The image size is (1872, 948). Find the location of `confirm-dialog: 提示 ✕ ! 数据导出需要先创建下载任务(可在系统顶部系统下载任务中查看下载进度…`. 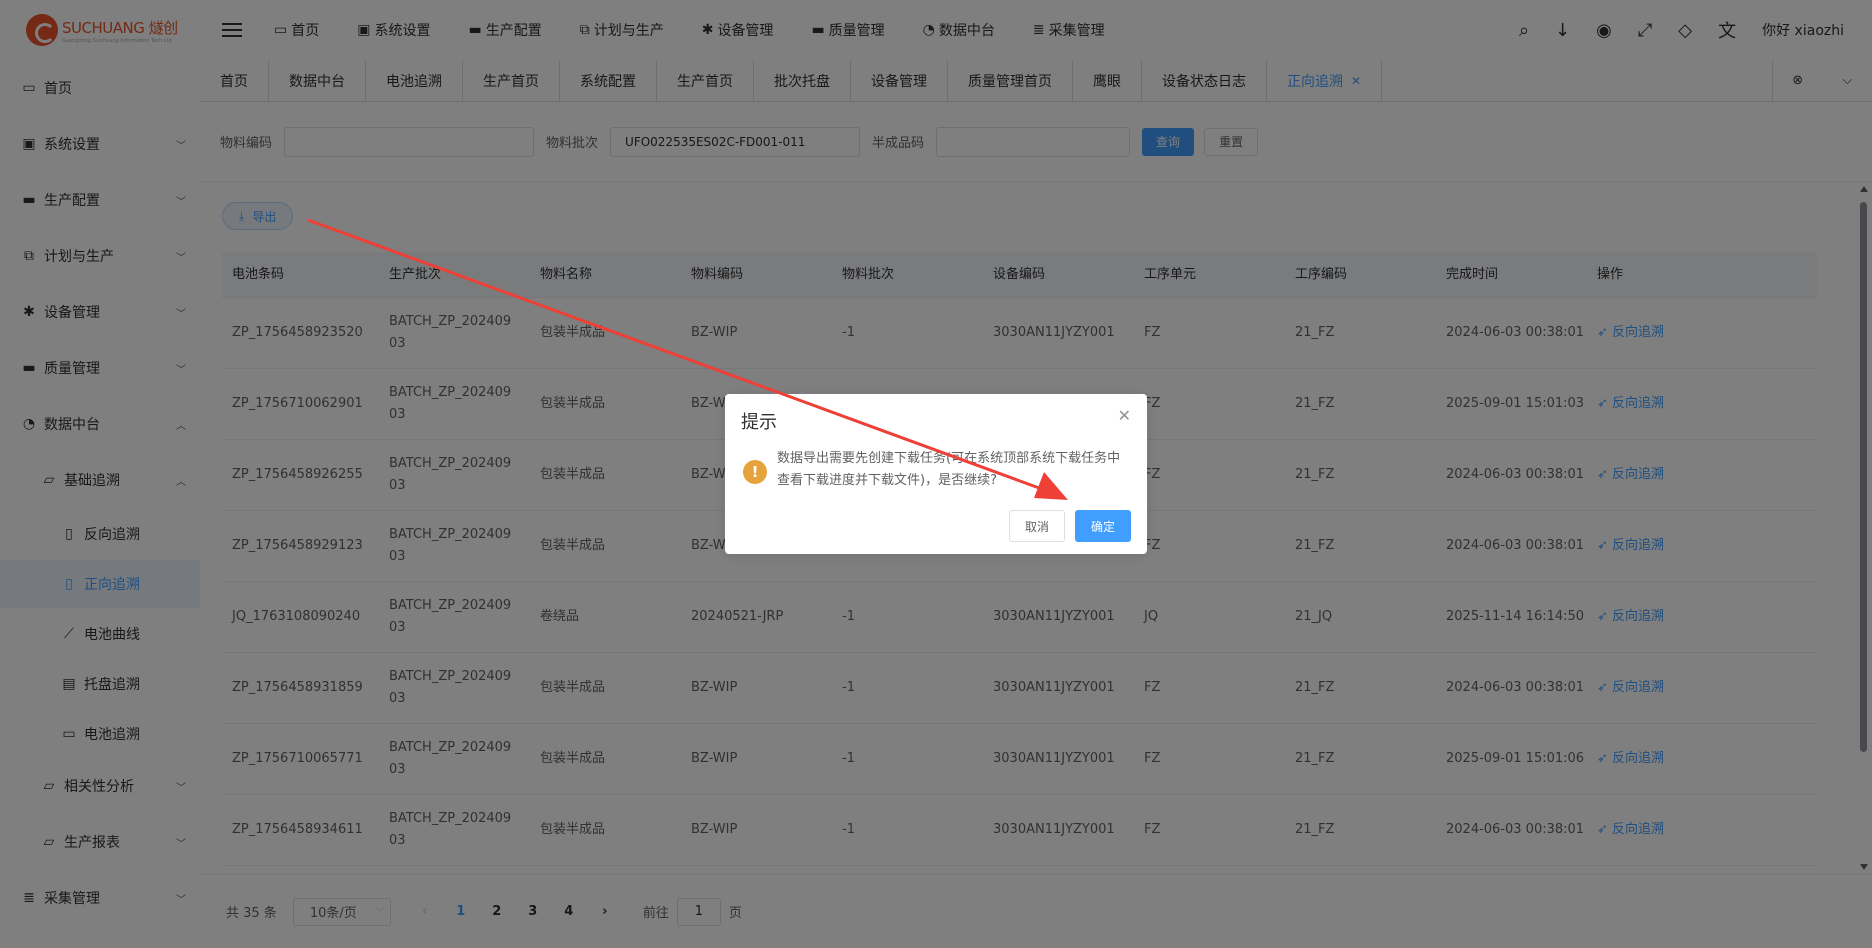

confirm-dialog: 提示 ✕ ! 数据导出需要先创建下载任务(可在系统顶部系统下载任务中查看下载进度… is located at coordinates (936, 474).